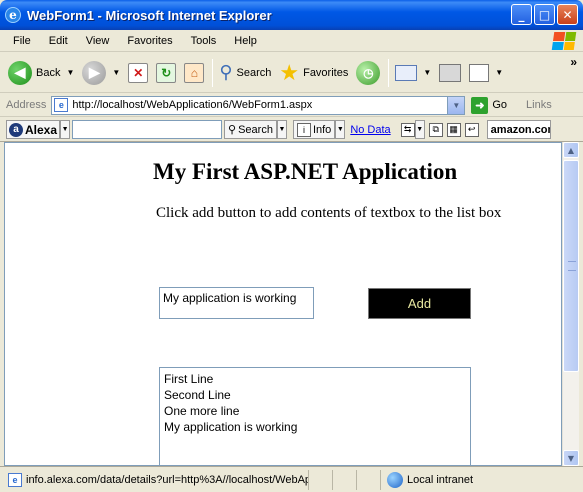 The height and width of the screenshot is (492, 583). I want to click on home-button: ⌂, so click(194, 72).